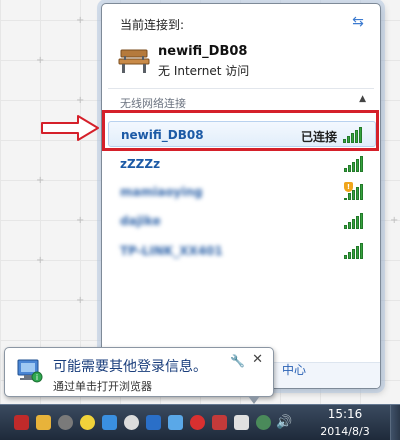 This screenshot has width=400, height=440. Describe the element at coordinates (294, 369) in the screenshot. I see `network-center-link: 中心` at that location.